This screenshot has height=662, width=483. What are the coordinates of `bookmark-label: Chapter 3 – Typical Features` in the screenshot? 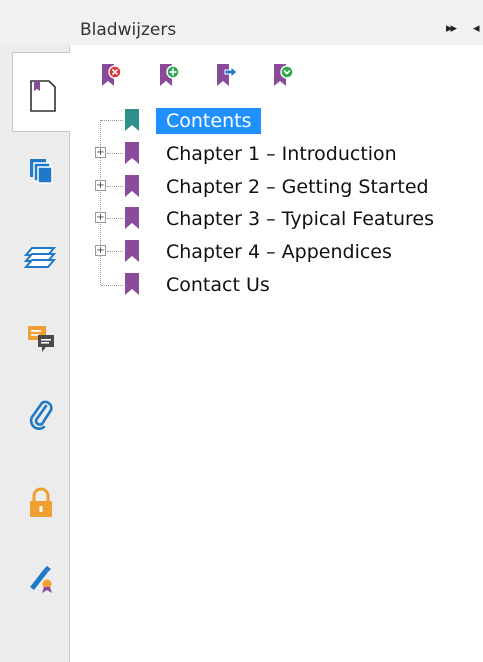 It's located at (300, 219).